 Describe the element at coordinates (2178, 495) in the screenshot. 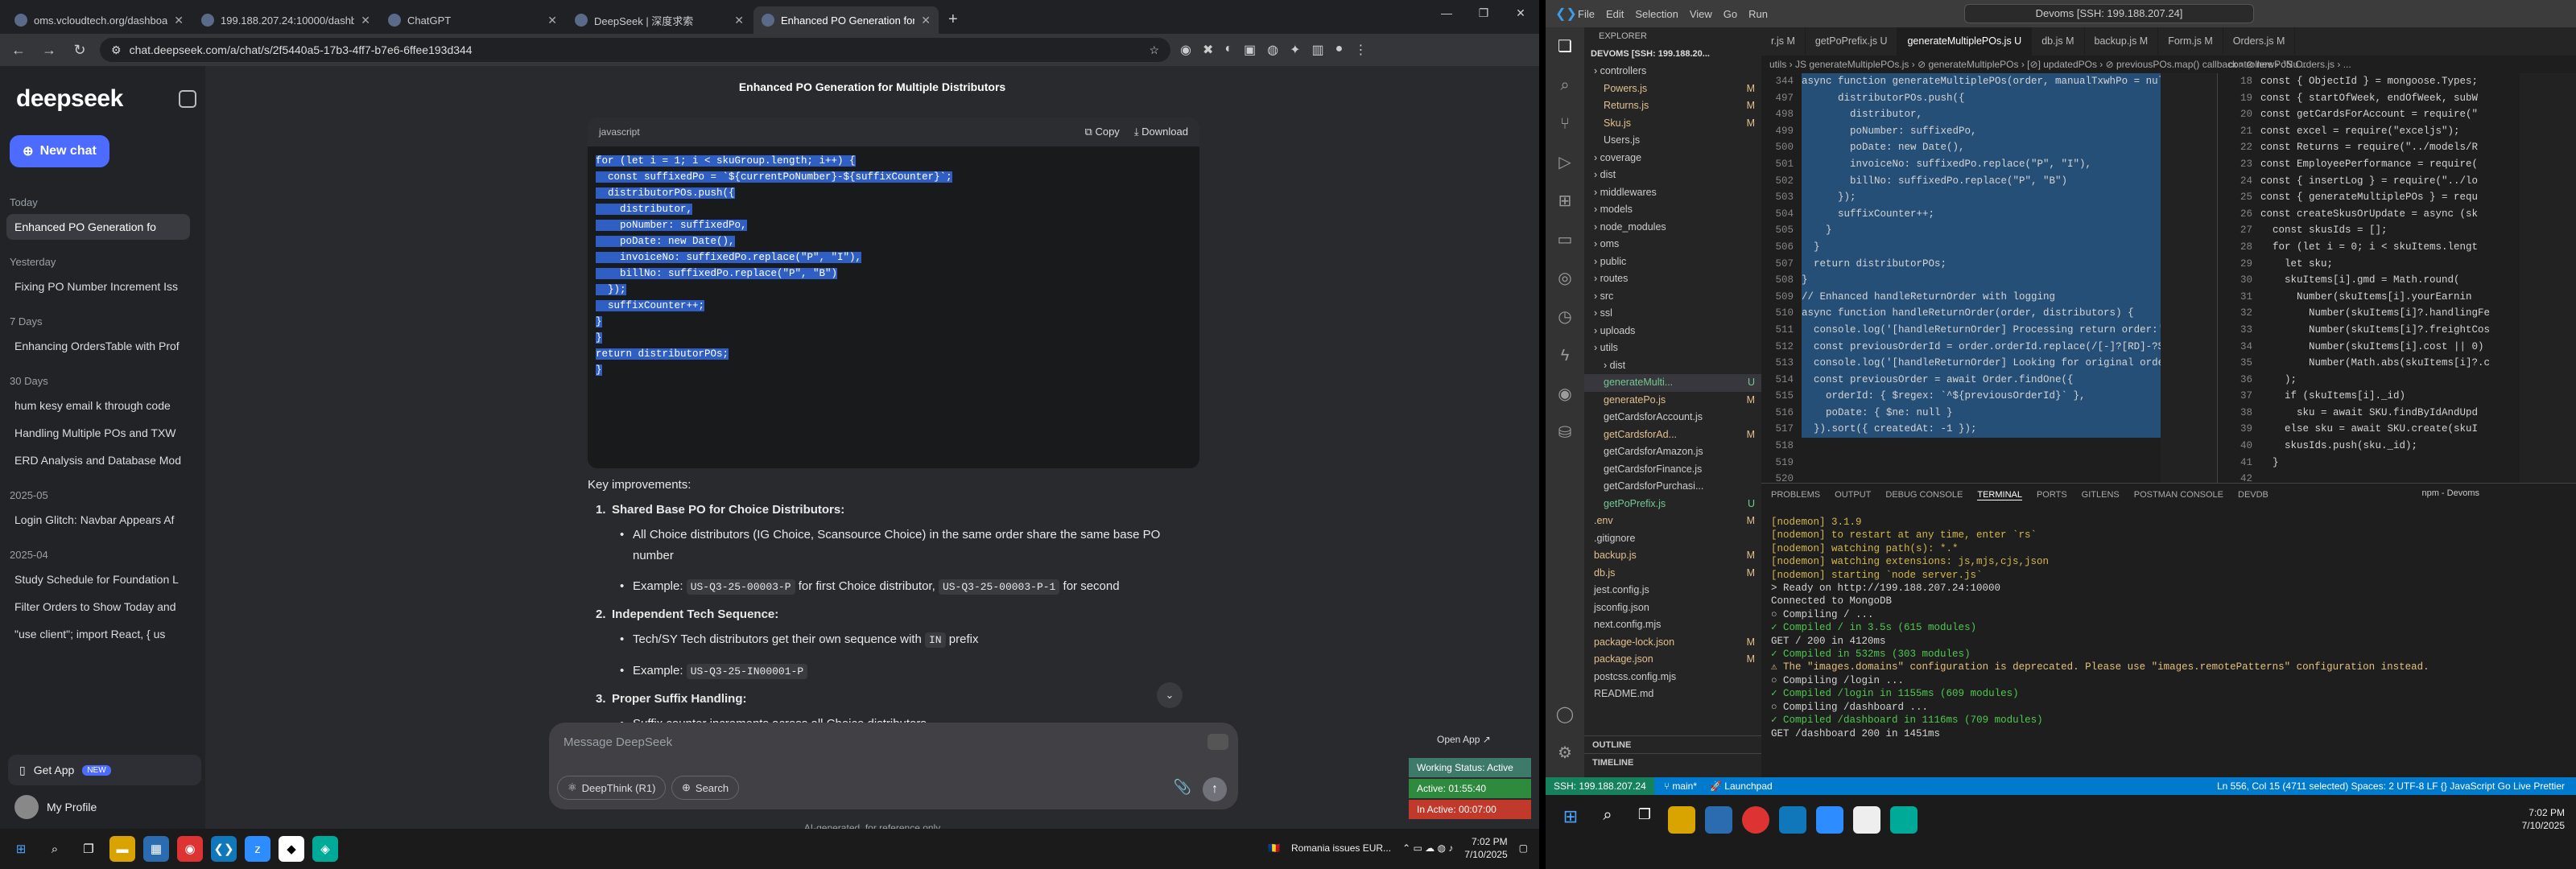

I see `panel-tab: POSTMAN CONSOLE` at that location.